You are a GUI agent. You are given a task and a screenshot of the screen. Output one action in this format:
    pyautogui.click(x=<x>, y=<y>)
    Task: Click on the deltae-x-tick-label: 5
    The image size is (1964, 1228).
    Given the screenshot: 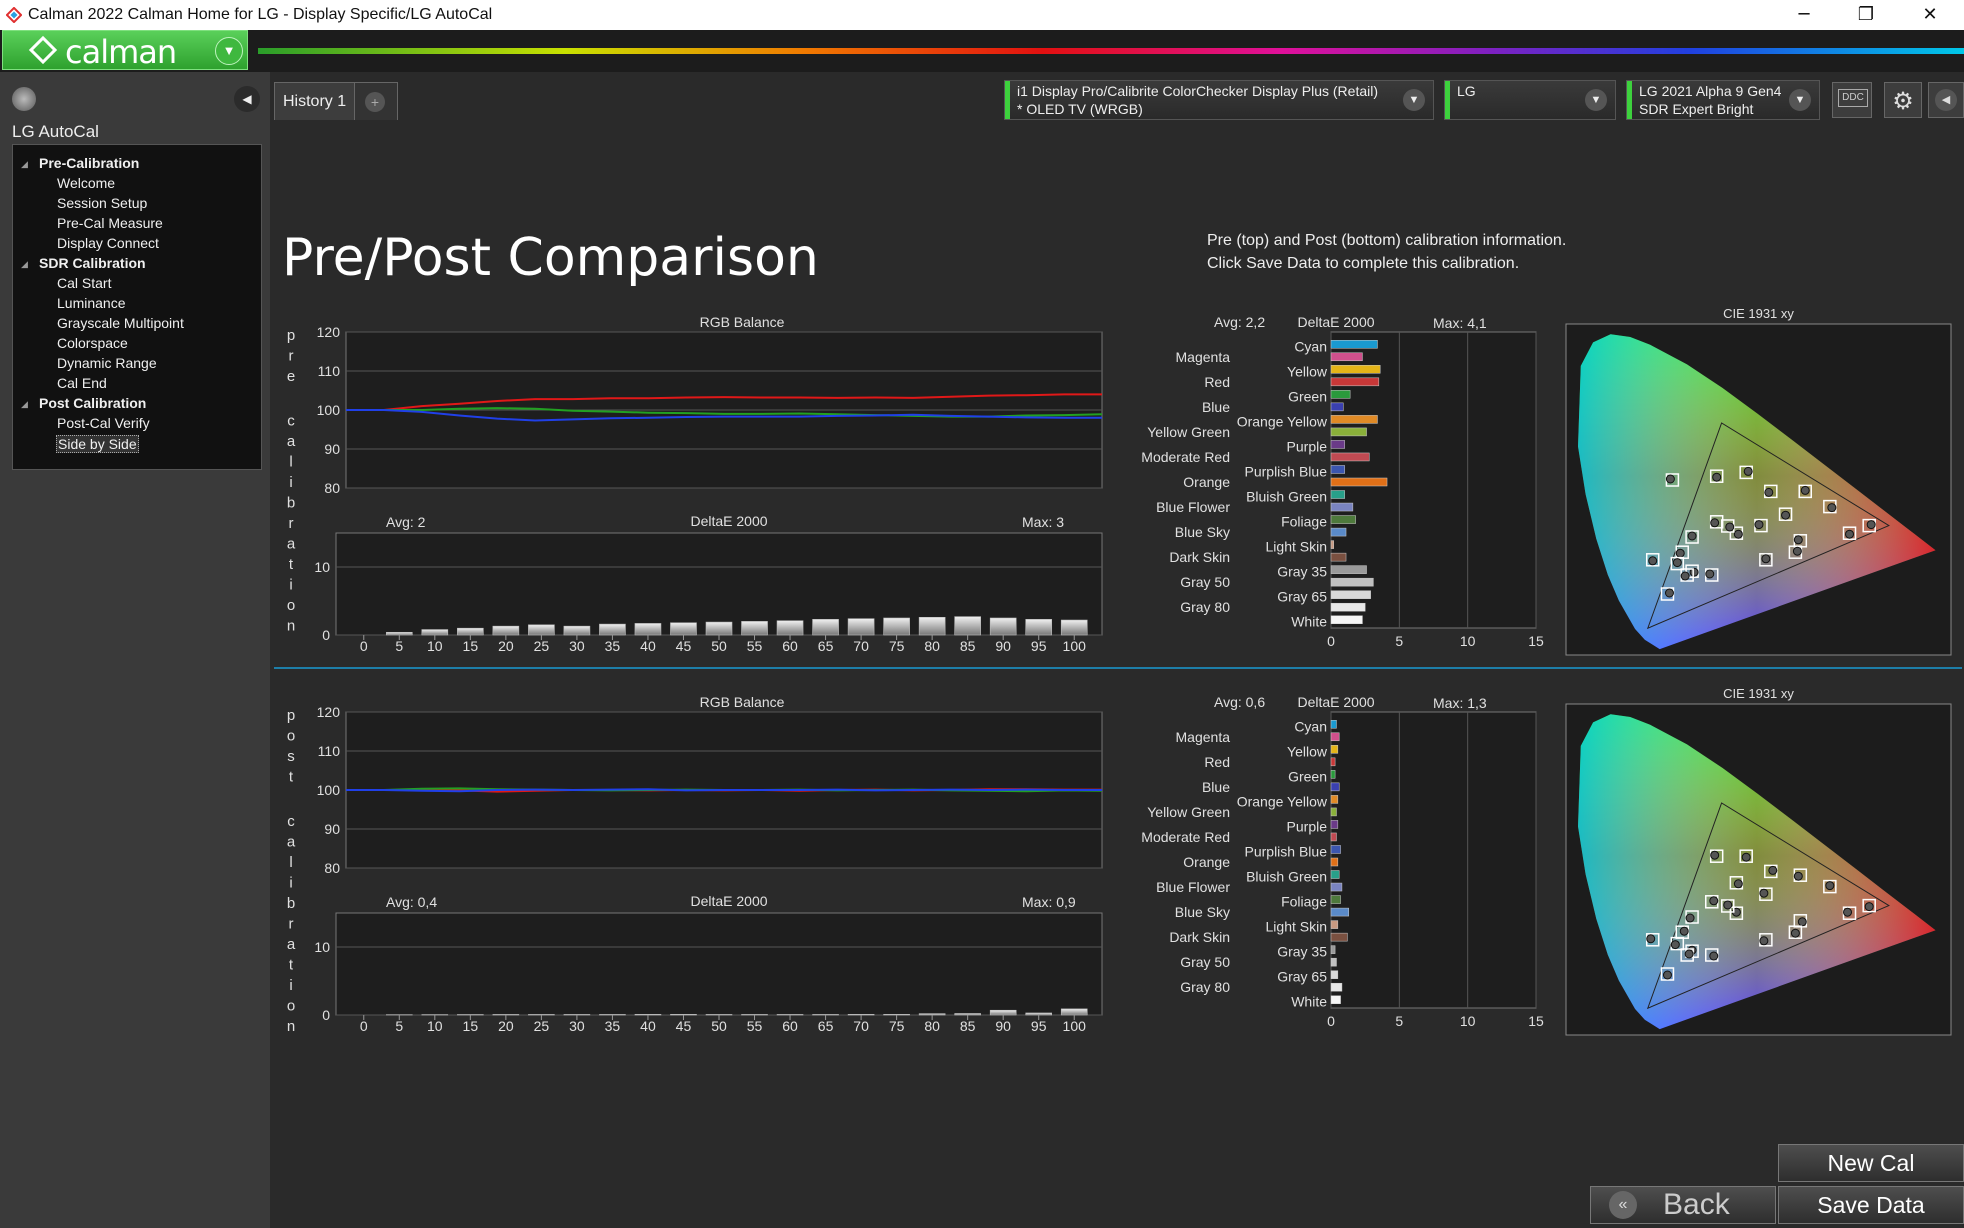 What is the action you would take?
    pyautogui.click(x=399, y=1026)
    